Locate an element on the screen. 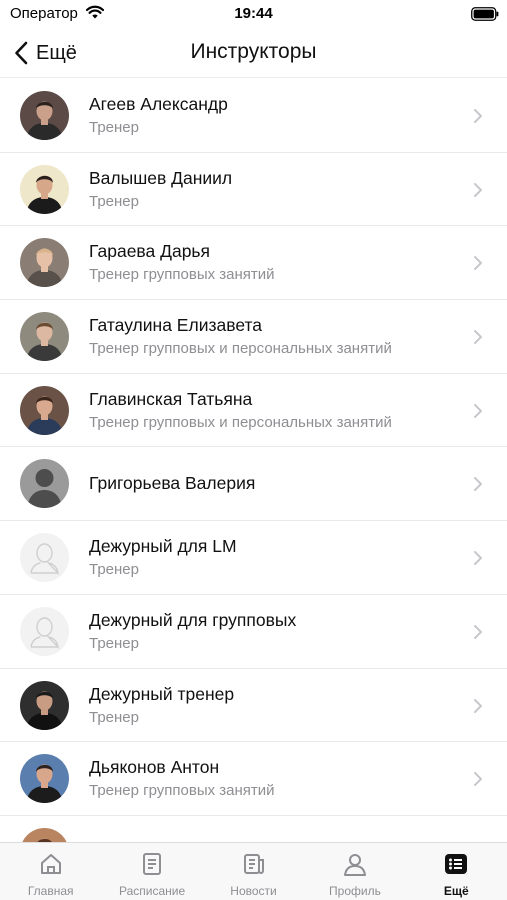  battery-icon is located at coordinates (485, 14).